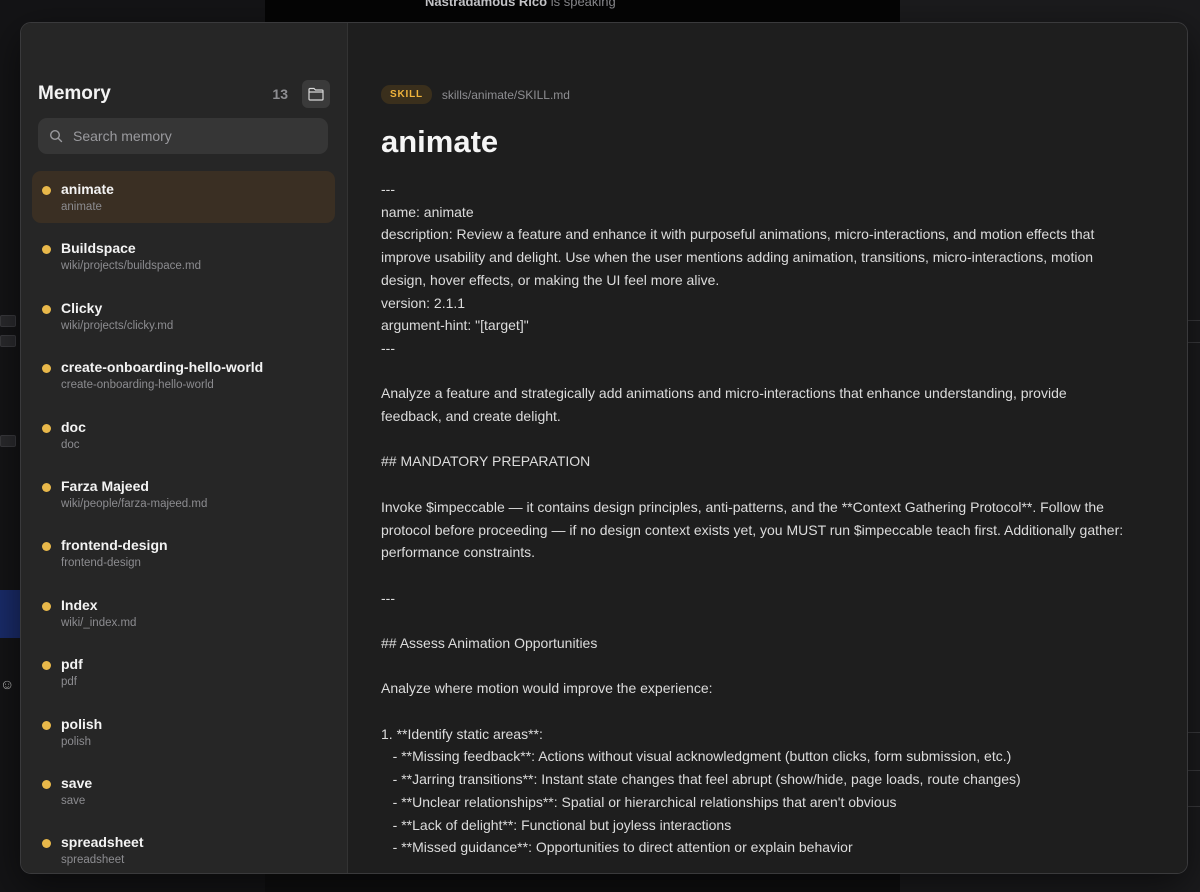 This screenshot has width=1200, height=892. Describe the element at coordinates (427, 211) in the screenshot. I see `document-line: name: animate` at that location.